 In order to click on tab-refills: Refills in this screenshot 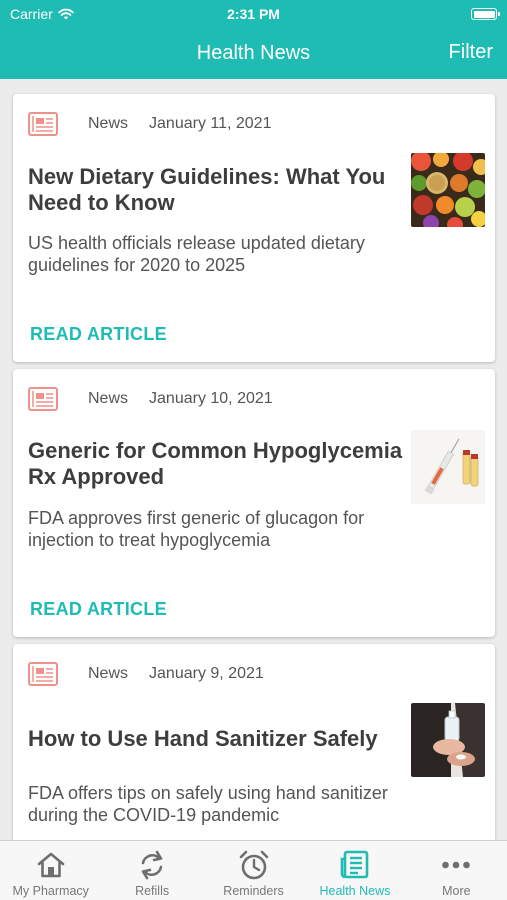, I will do `click(151, 870)`.